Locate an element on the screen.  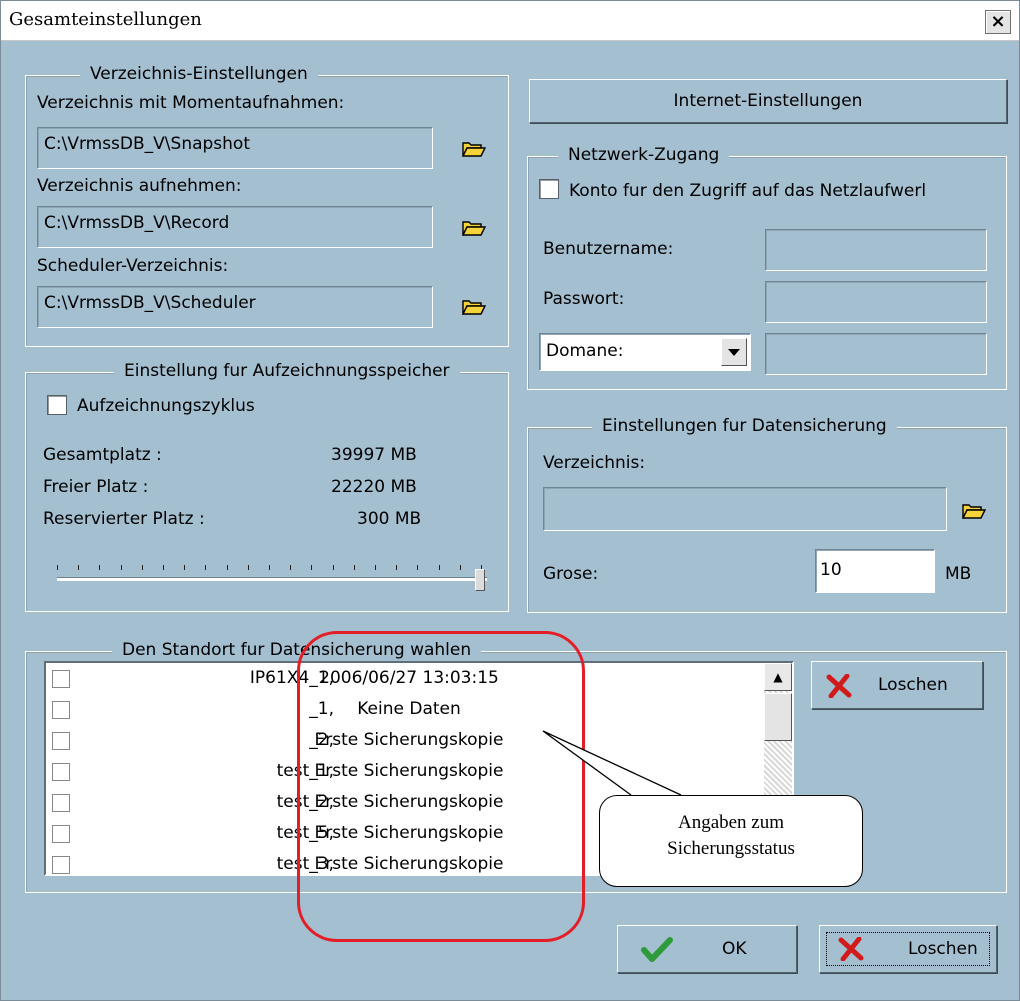
recording-cycle-checkbox is located at coordinates (57, 405).